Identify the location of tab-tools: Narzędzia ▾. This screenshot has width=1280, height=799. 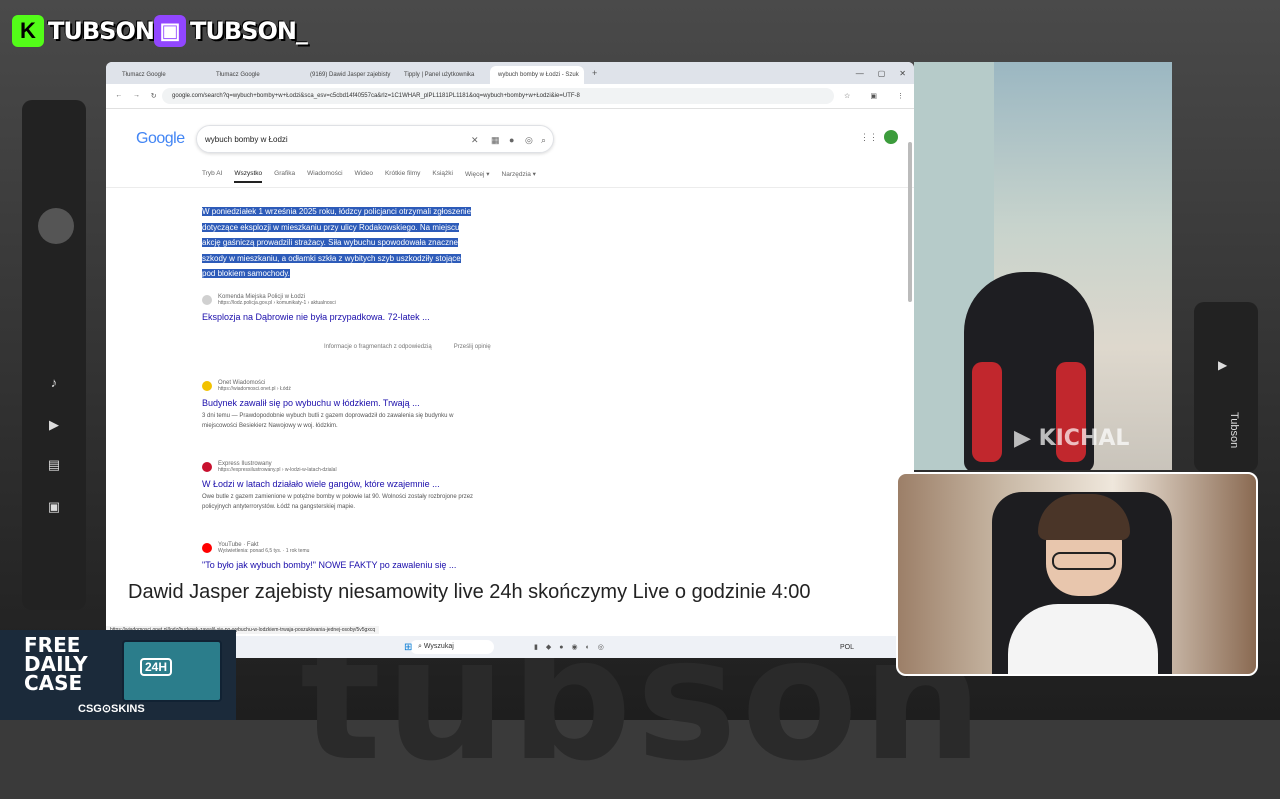
(519, 176).